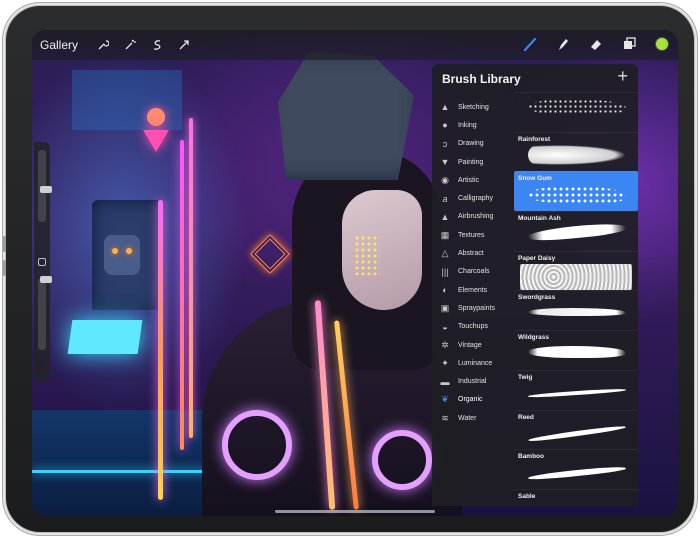  What do you see at coordinates (473, 107) in the screenshot?
I see `brush-set-sketching: ▲ Sketching` at bounding box center [473, 107].